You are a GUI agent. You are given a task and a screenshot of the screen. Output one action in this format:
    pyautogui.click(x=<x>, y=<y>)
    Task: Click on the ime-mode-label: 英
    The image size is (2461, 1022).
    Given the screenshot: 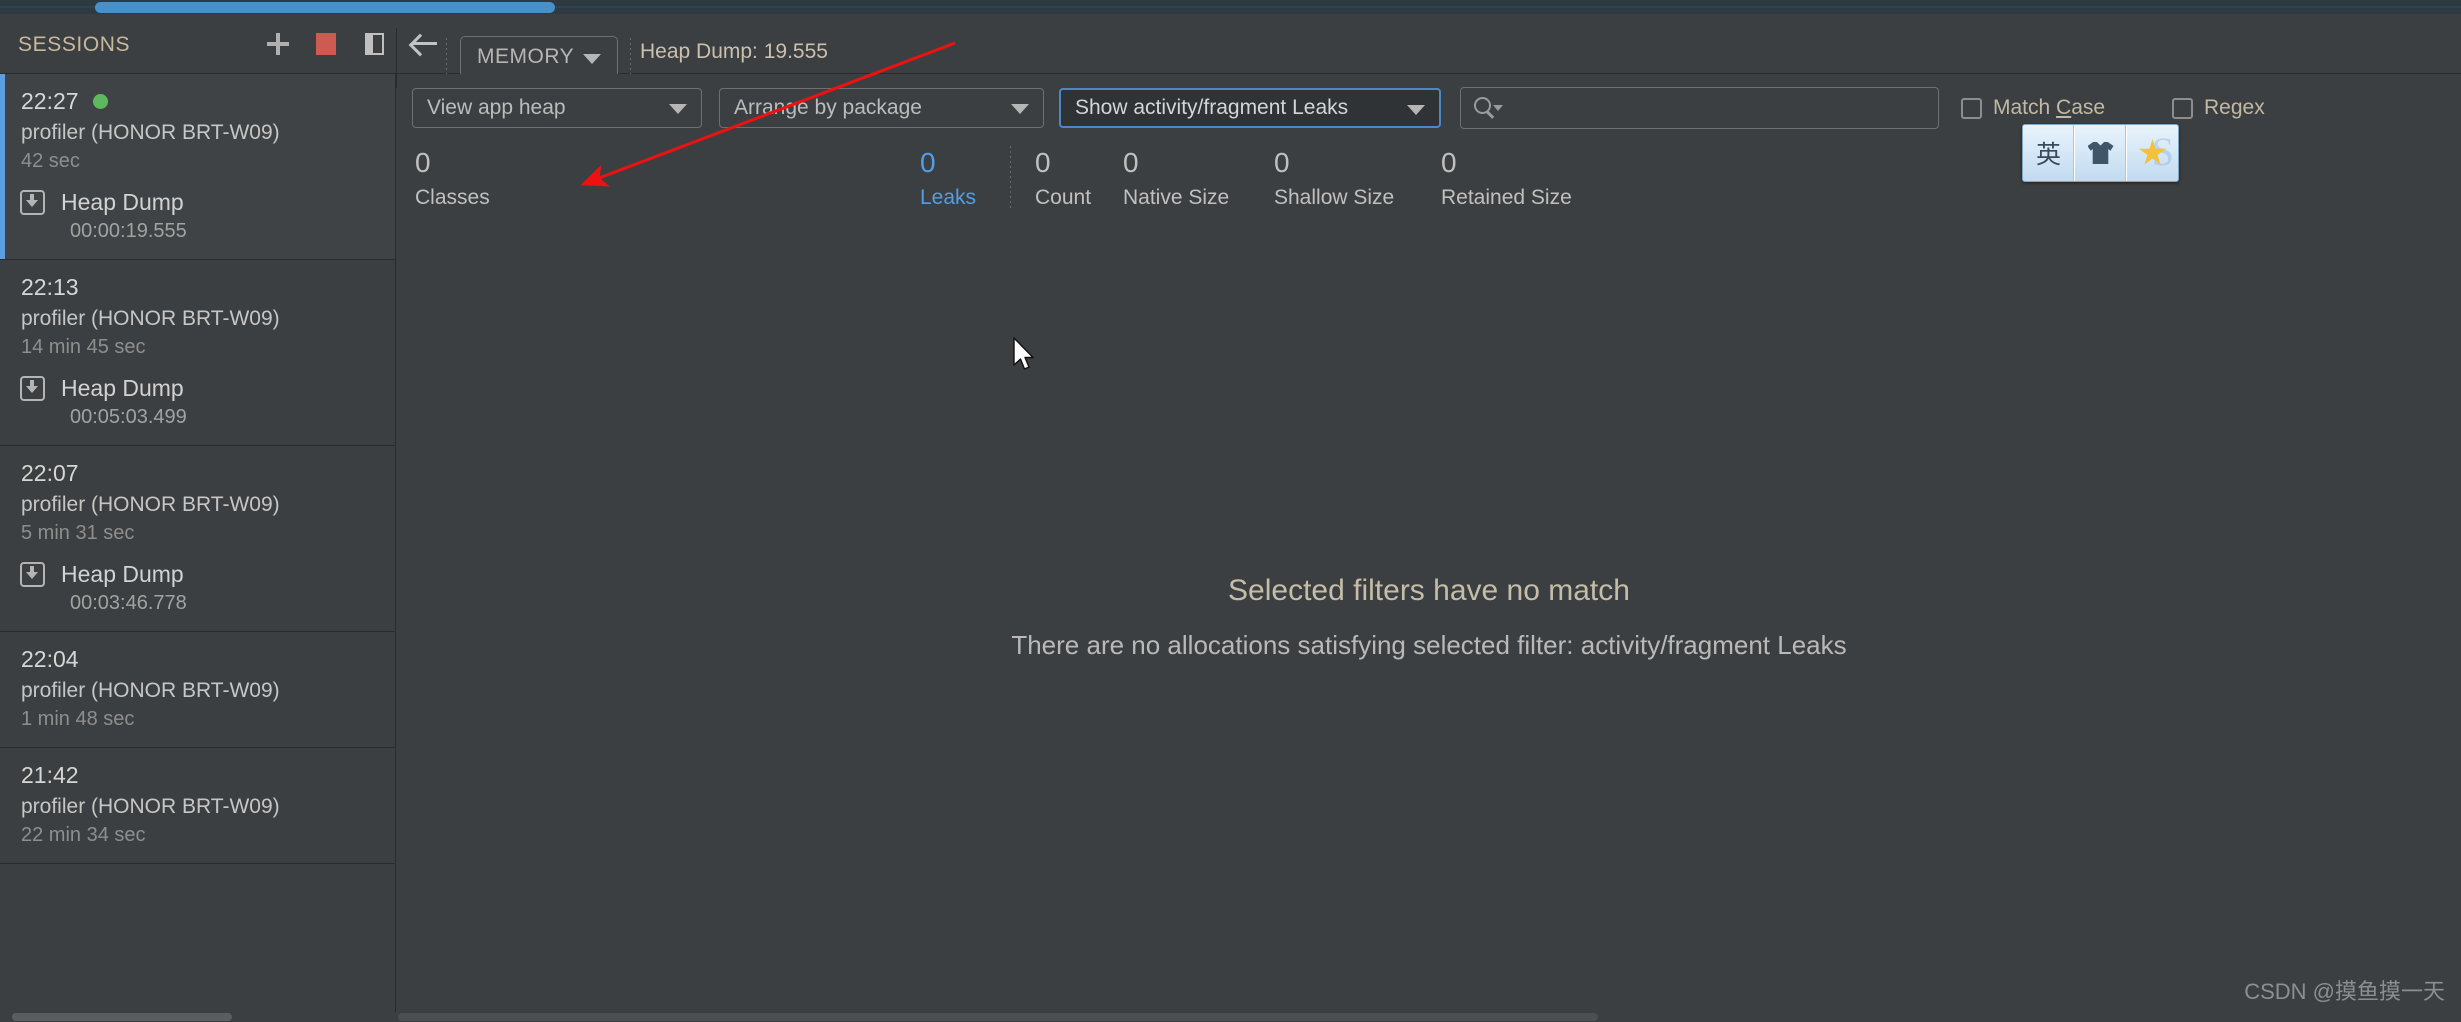 What is the action you would take?
    pyautogui.click(x=2048, y=155)
    